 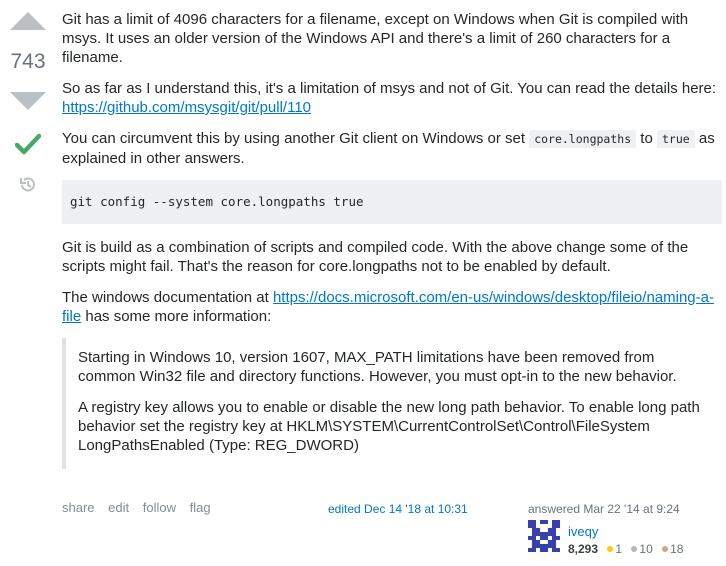 What do you see at coordinates (28, 101) in the screenshot?
I see `downvote-arrow-icon` at bounding box center [28, 101].